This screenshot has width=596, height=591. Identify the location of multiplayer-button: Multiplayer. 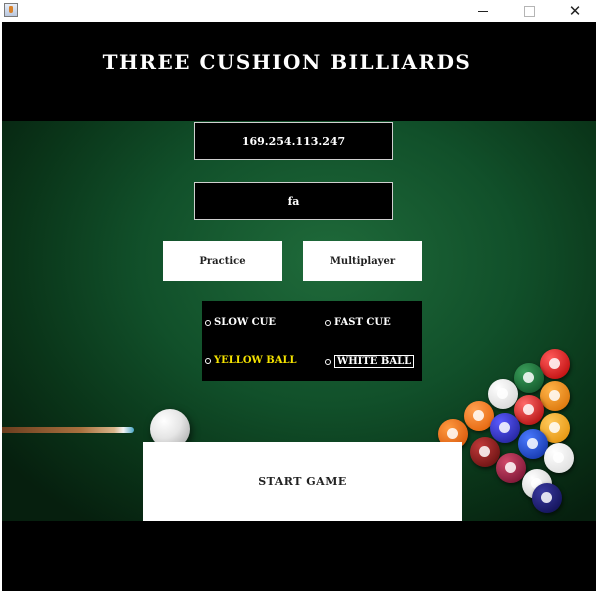
(362, 261).